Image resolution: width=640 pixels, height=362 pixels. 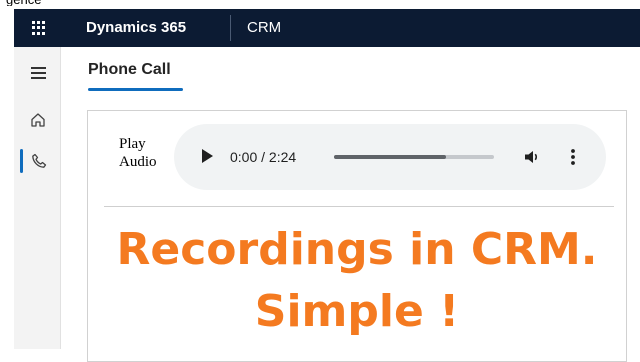 I want to click on tab-phone-call: Phone Call, so click(x=129, y=74).